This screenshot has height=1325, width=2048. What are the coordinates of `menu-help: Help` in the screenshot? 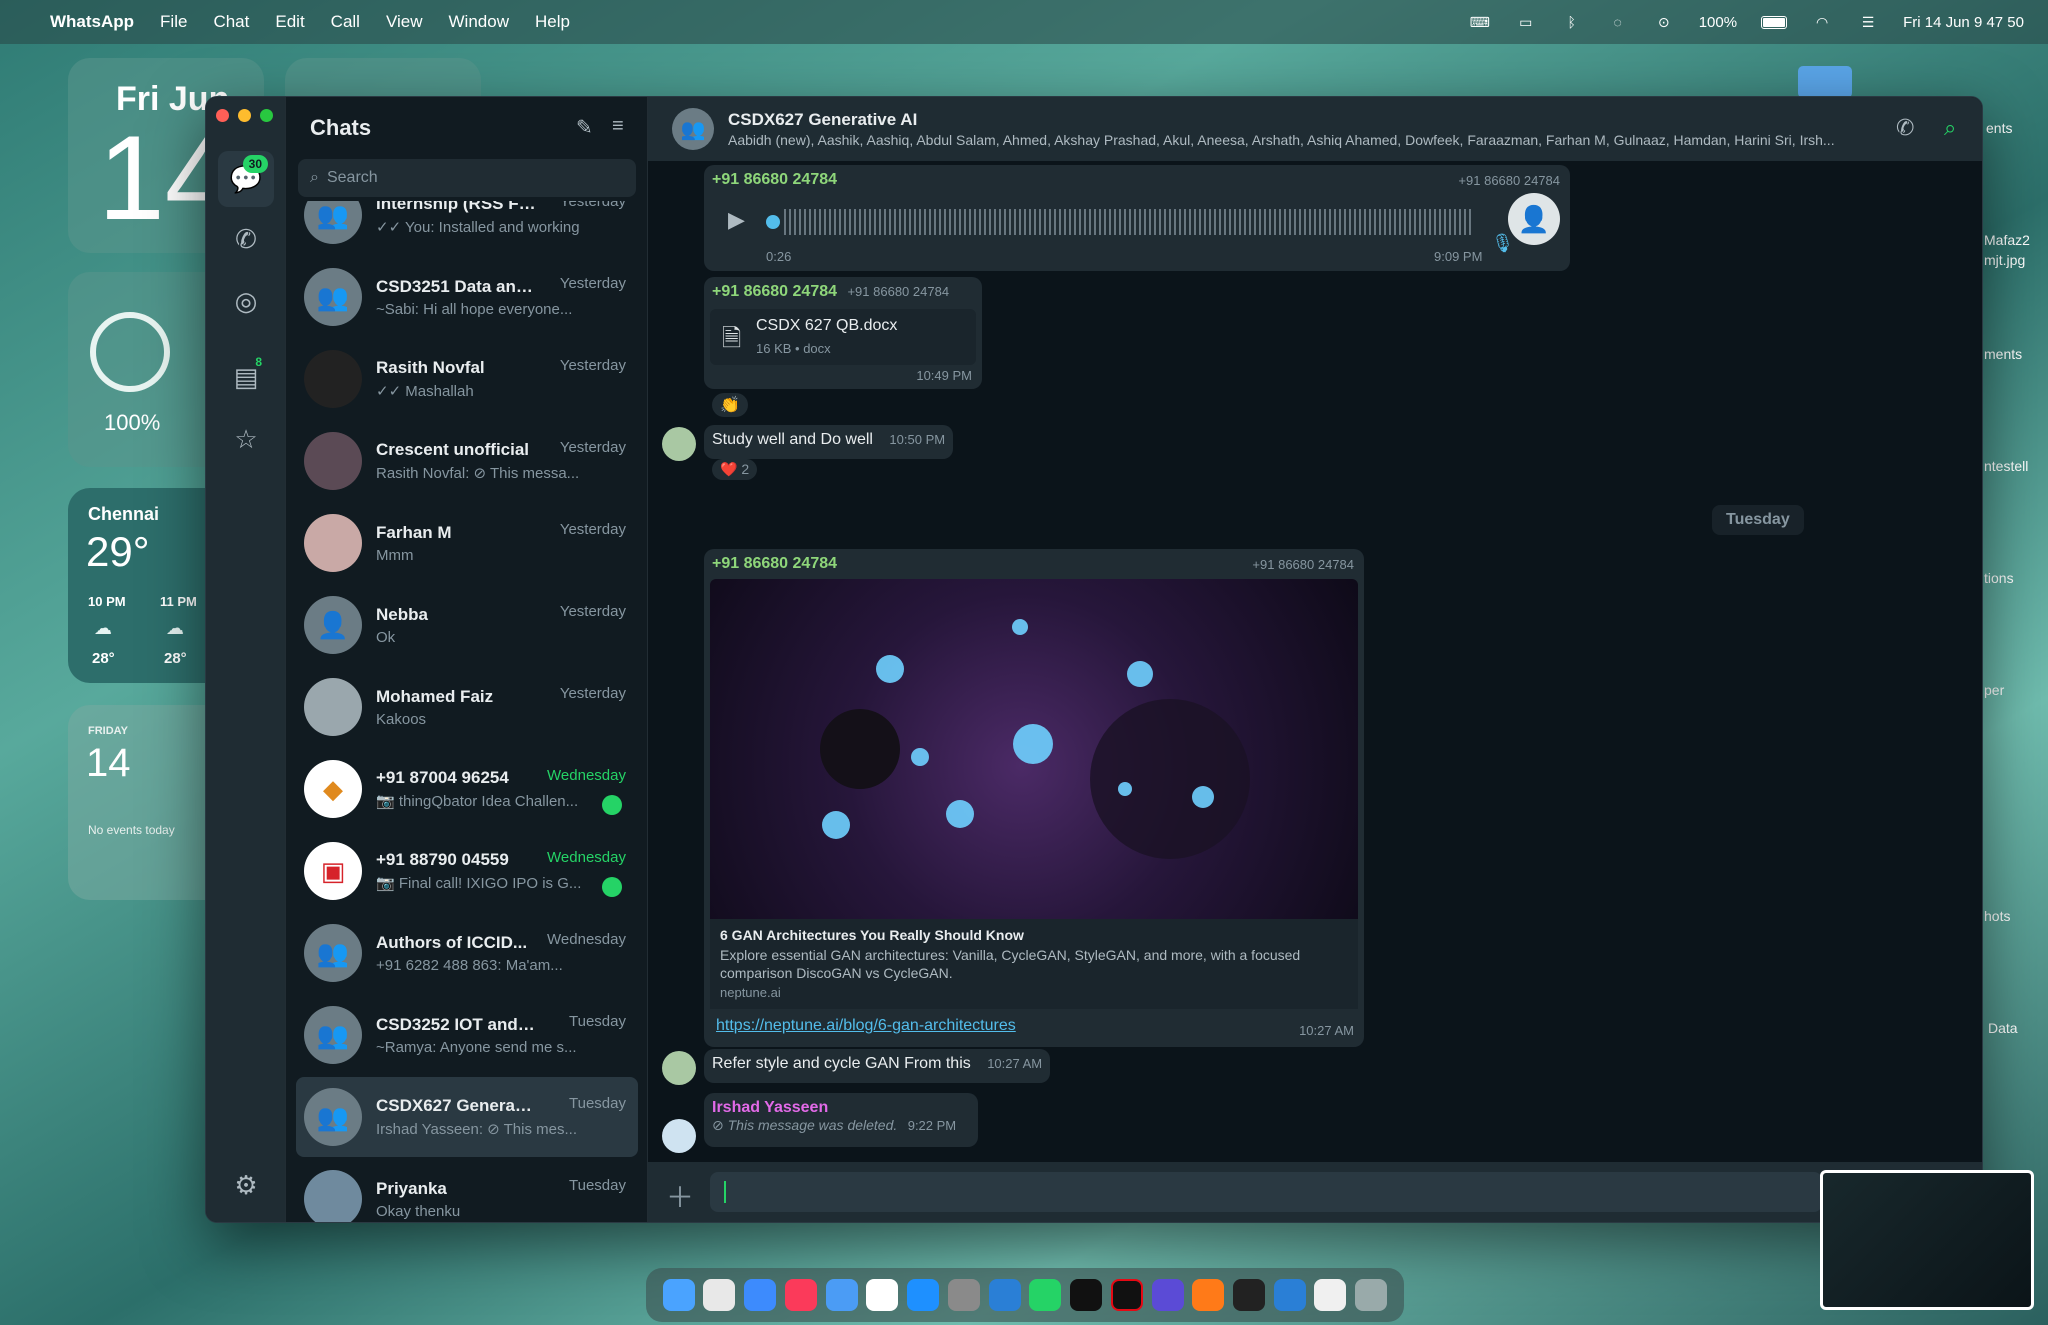 It's located at (552, 22).